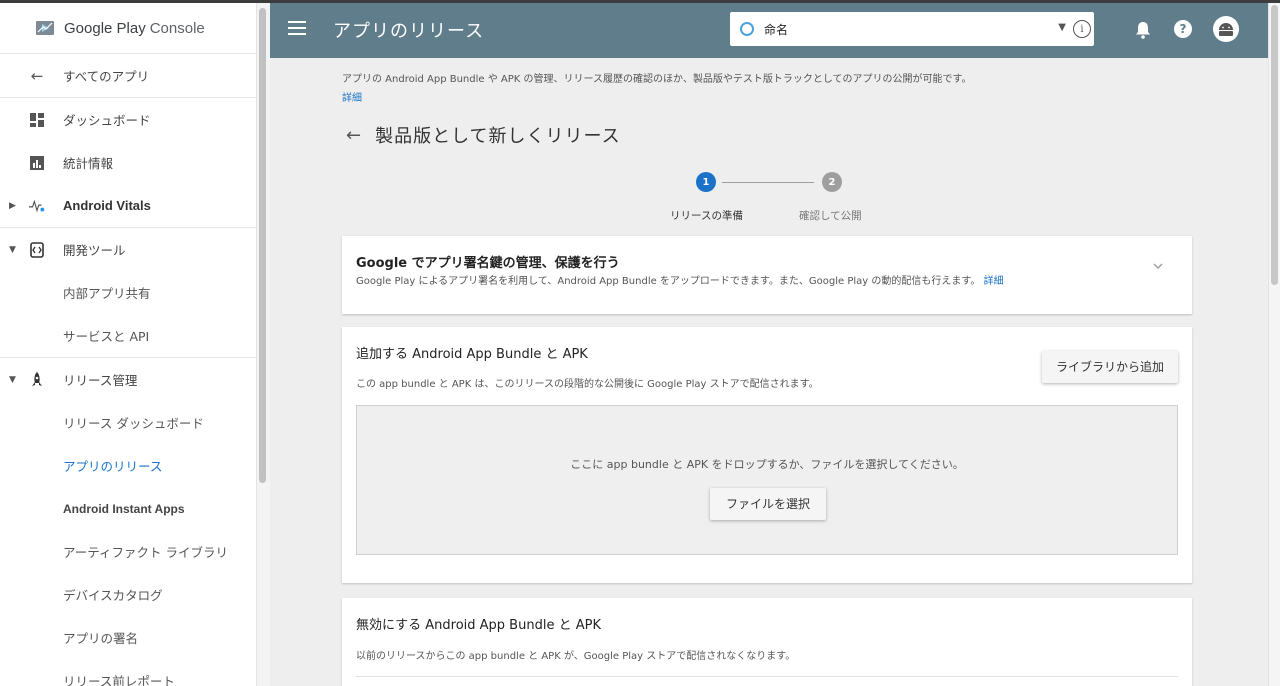 The image size is (1280, 686). I want to click on sidebar-item-label: 統計情報, so click(88, 163).